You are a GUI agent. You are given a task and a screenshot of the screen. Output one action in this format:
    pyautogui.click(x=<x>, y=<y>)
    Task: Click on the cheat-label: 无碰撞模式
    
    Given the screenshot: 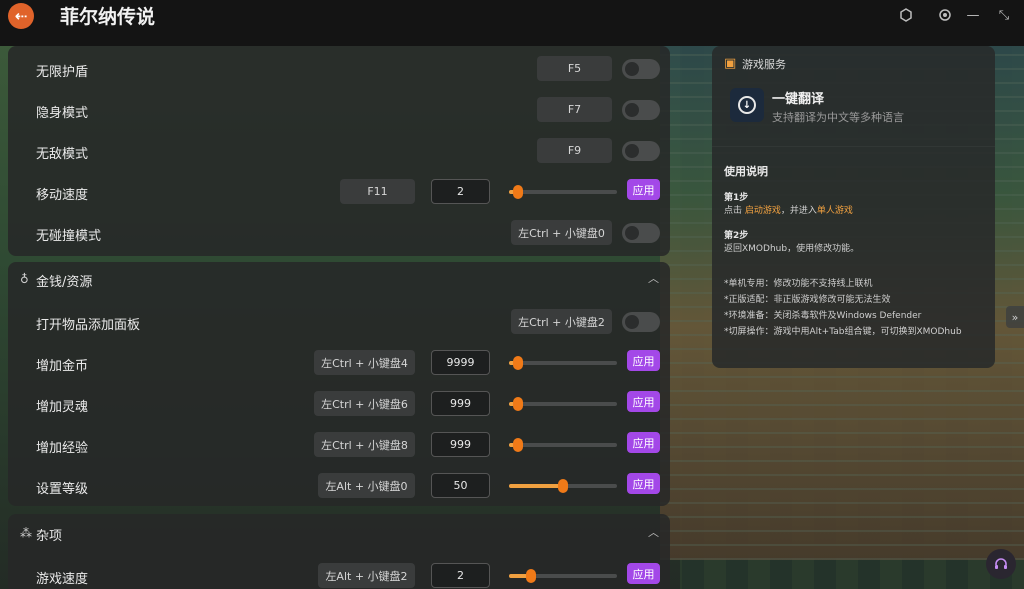 What is the action you would take?
    pyautogui.click(x=69, y=236)
    